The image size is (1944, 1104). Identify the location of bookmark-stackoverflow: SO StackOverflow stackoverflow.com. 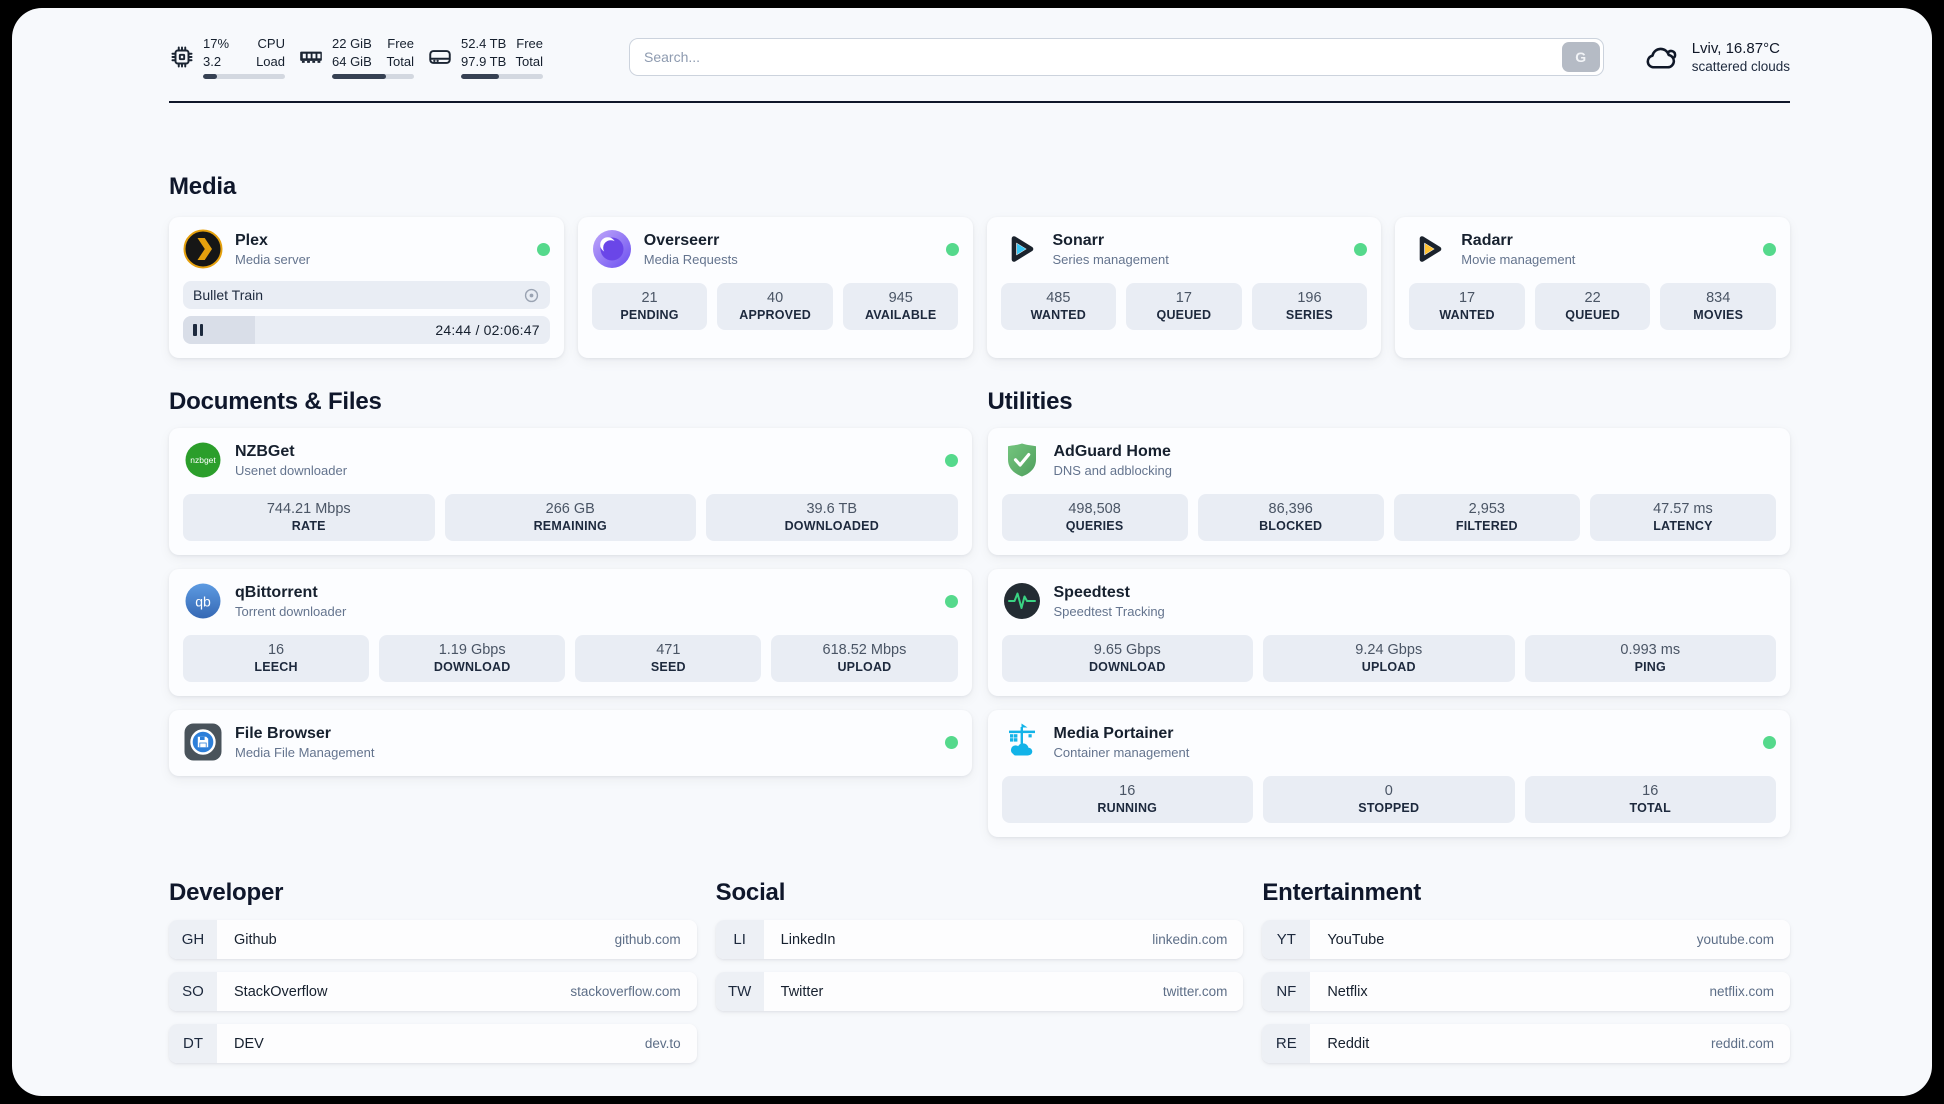
(433, 992).